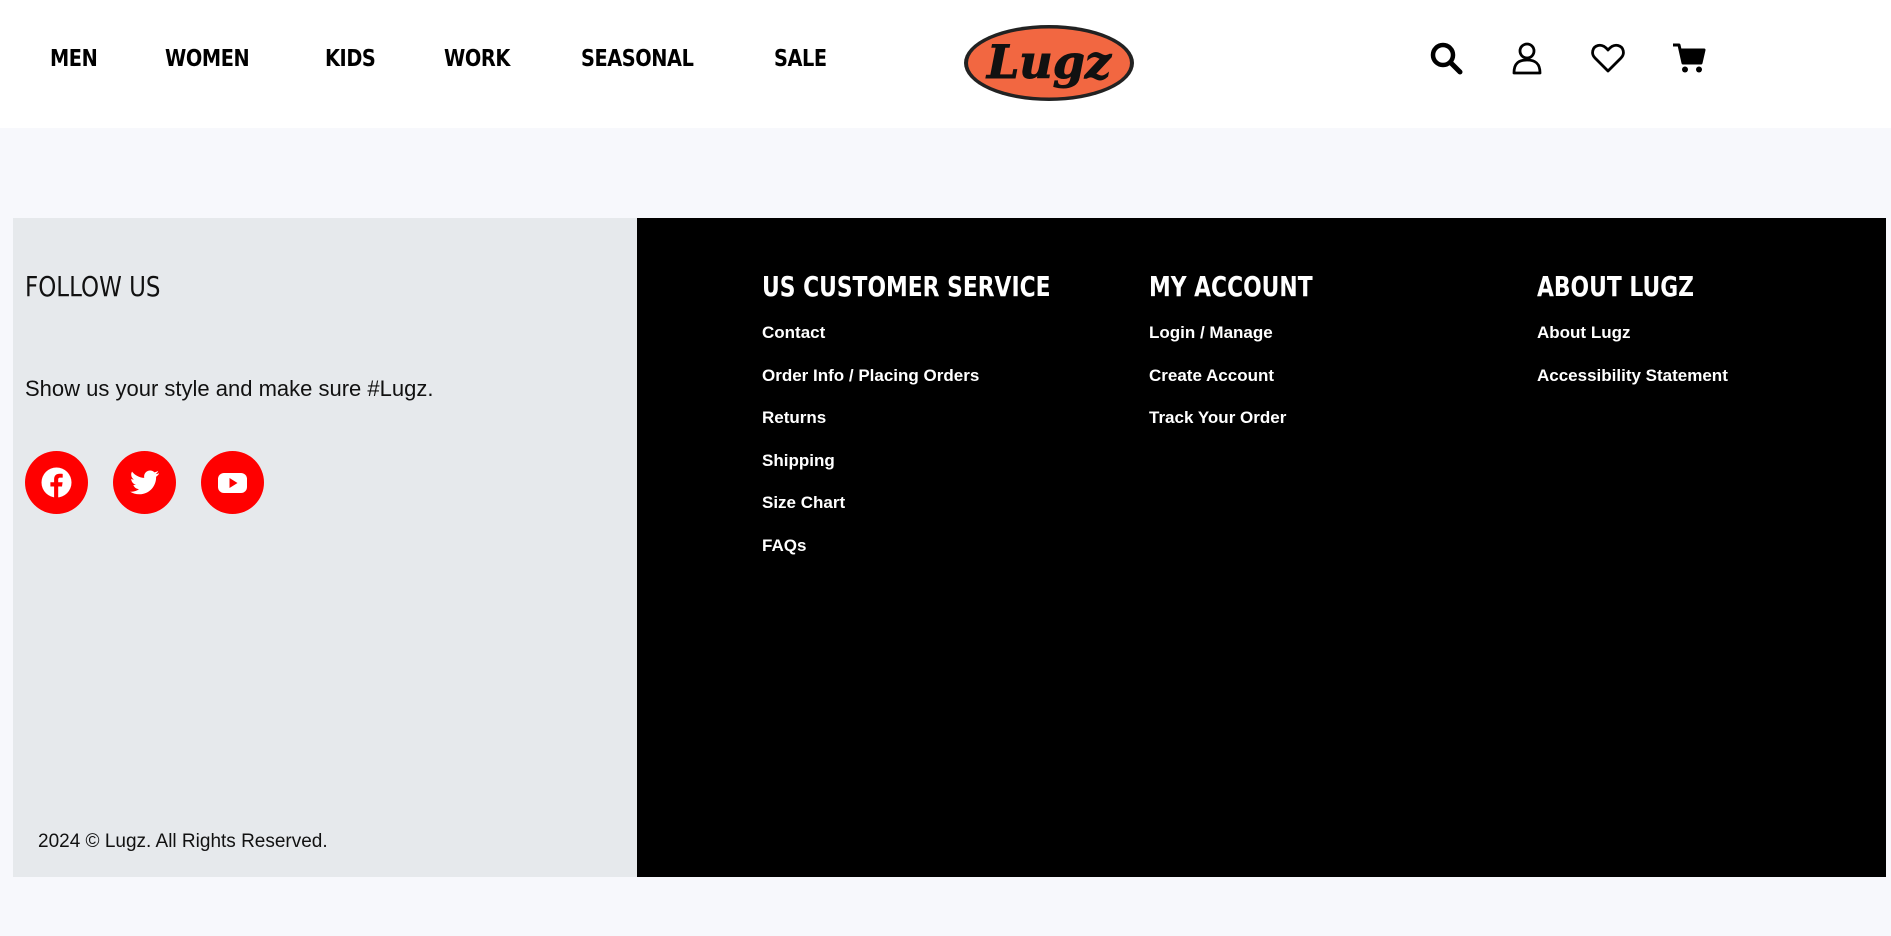  What do you see at coordinates (1254, 422) in the screenshot?
I see `footer-link-track-order: Track Your Order` at bounding box center [1254, 422].